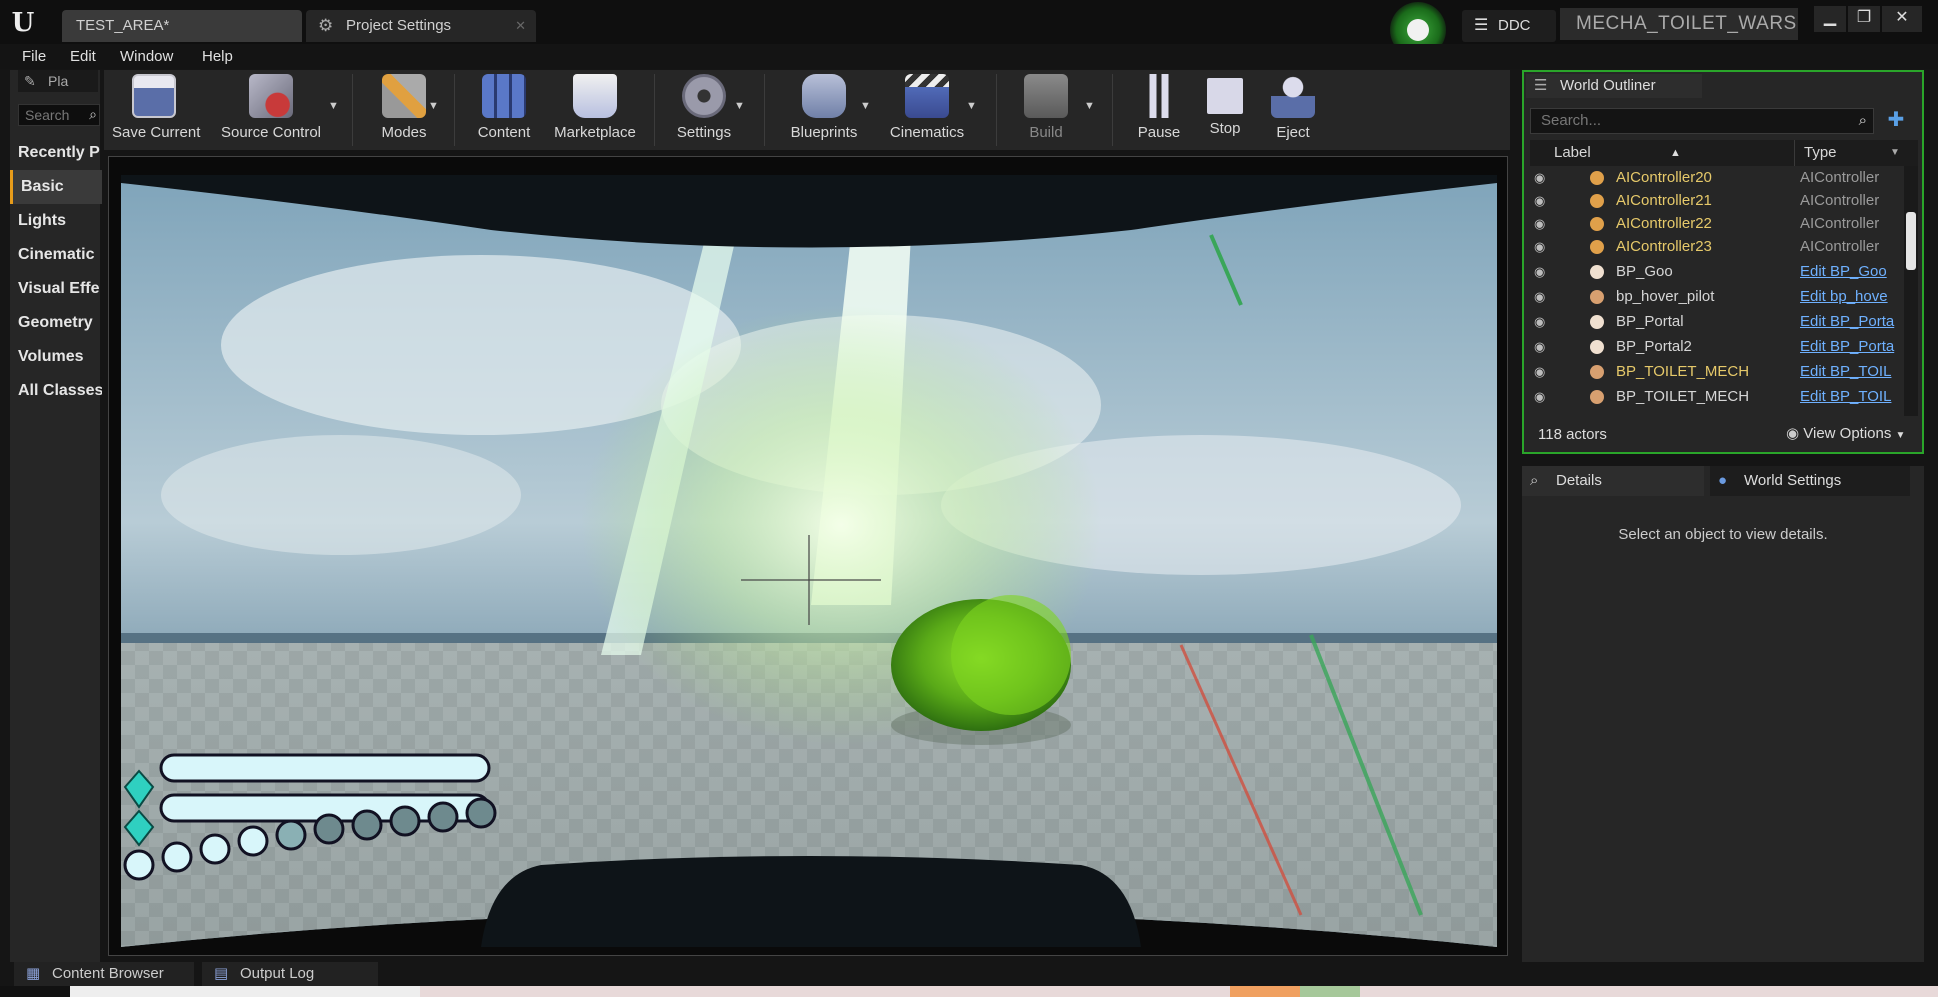 Image resolution: width=1938 pixels, height=997 pixels. What do you see at coordinates (56, 153) in the screenshot?
I see `category-recently-placed: Recently P` at bounding box center [56, 153].